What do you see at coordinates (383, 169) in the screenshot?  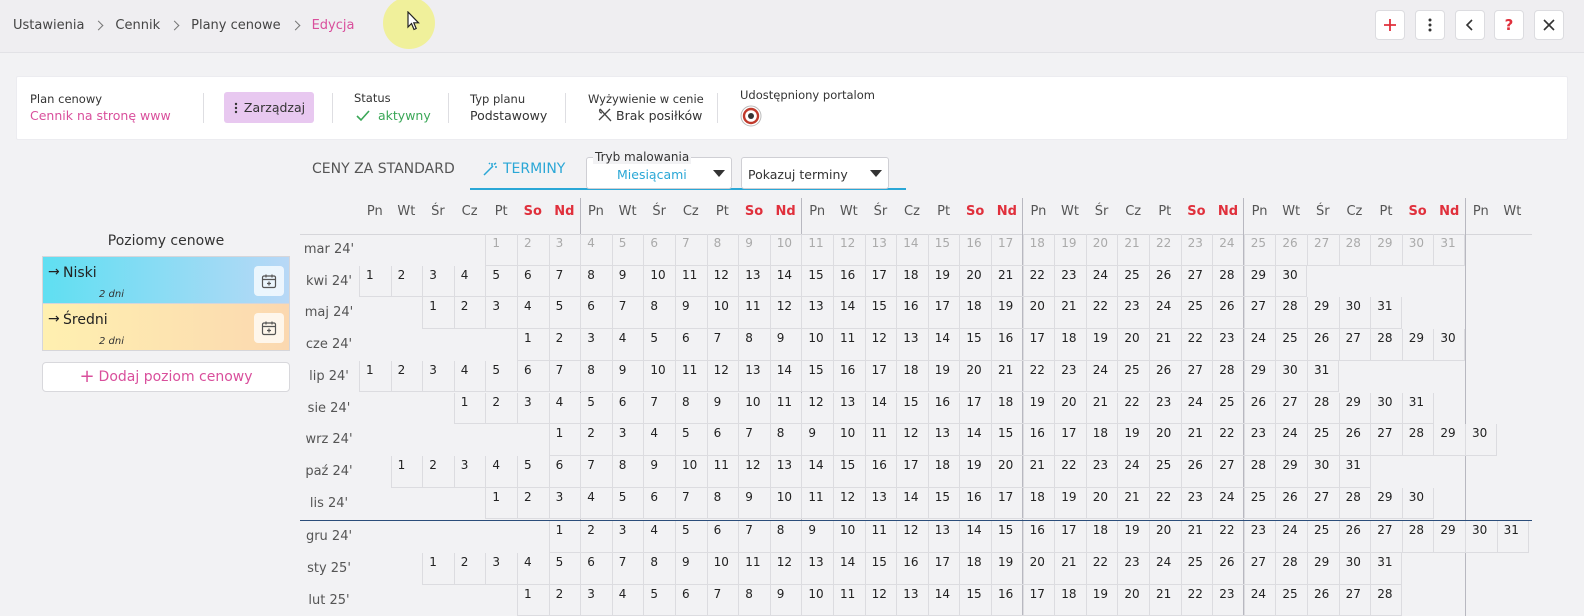 I see `tab-standard-prices: CENY ZA STANDARD` at bounding box center [383, 169].